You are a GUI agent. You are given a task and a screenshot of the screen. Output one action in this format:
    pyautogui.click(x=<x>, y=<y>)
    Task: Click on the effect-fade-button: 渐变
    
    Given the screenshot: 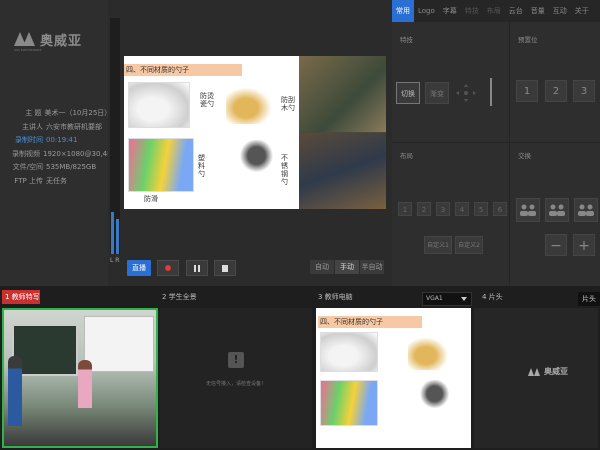 What is the action you would take?
    pyautogui.click(x=437, y=93)
    